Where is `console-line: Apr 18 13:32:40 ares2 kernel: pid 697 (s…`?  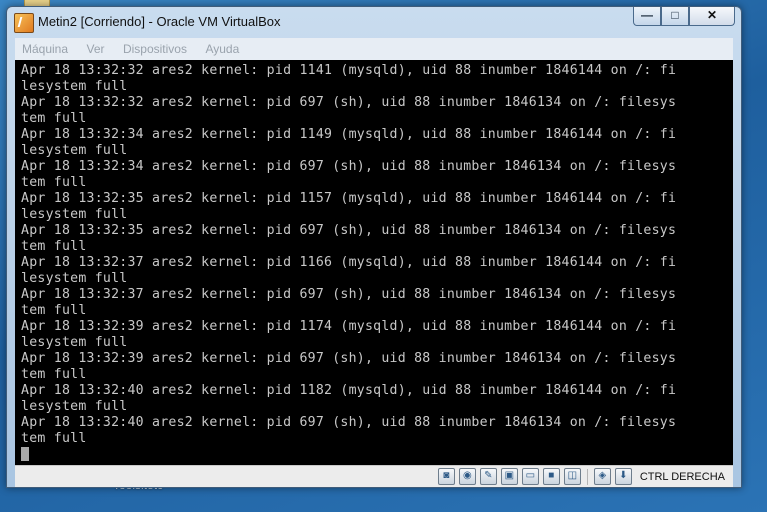
console-line: Apr 18 13:32:40 ares2 kernel: pid 697 (s… is located at coordinates (349, 422).